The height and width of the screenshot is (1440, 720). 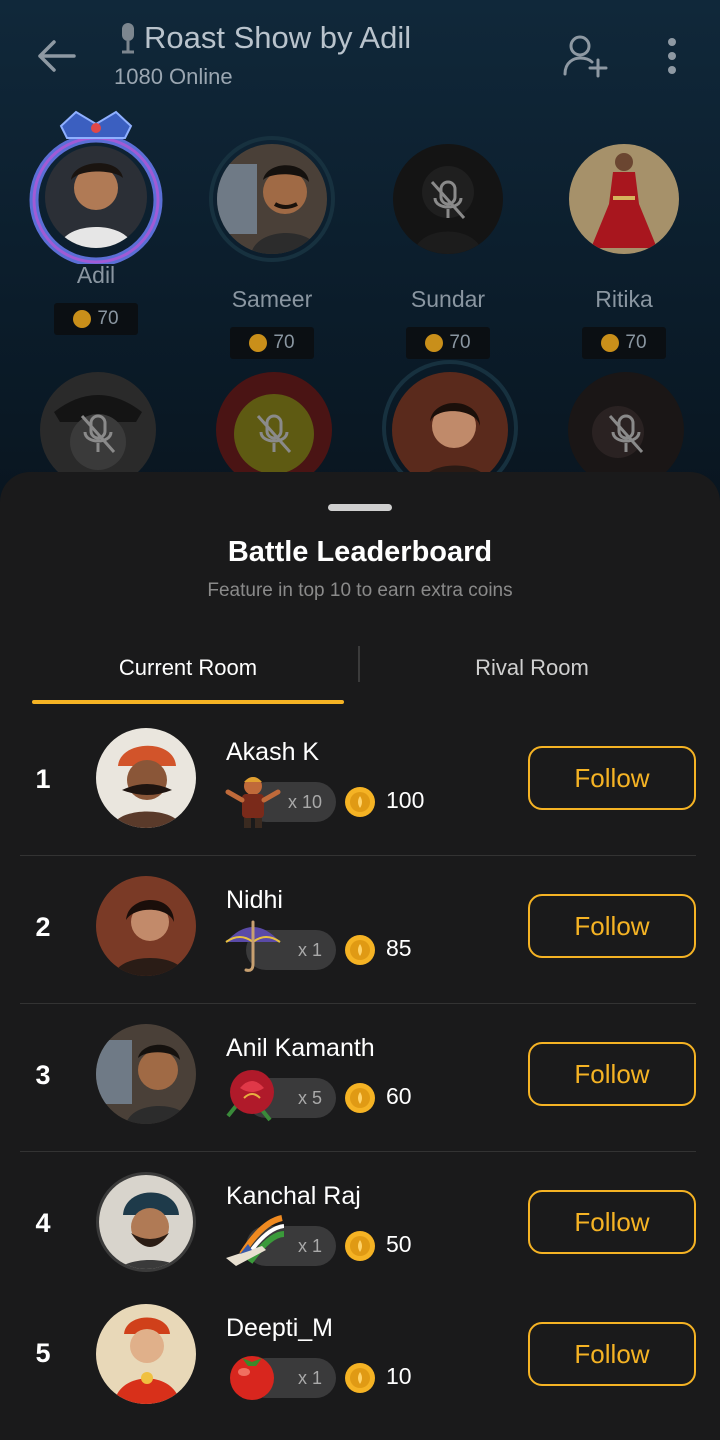 What do you see at coordinates (173, 76) in the screenshot?
I see `online-count: 1080 Online` at bounding box center [173, 76].